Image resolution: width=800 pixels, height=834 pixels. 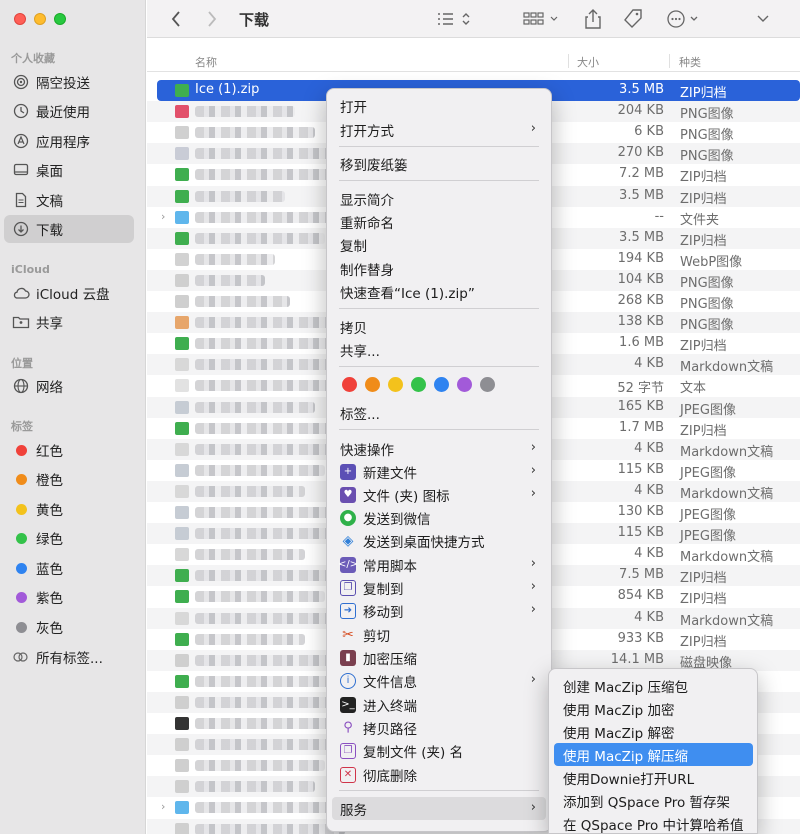 What do you see at coordinates (439, 750) in the screenshot?
I see `menu-item-copy-name: ❐ 复制文件 (夹) 名` at bounding box center [439, 750].